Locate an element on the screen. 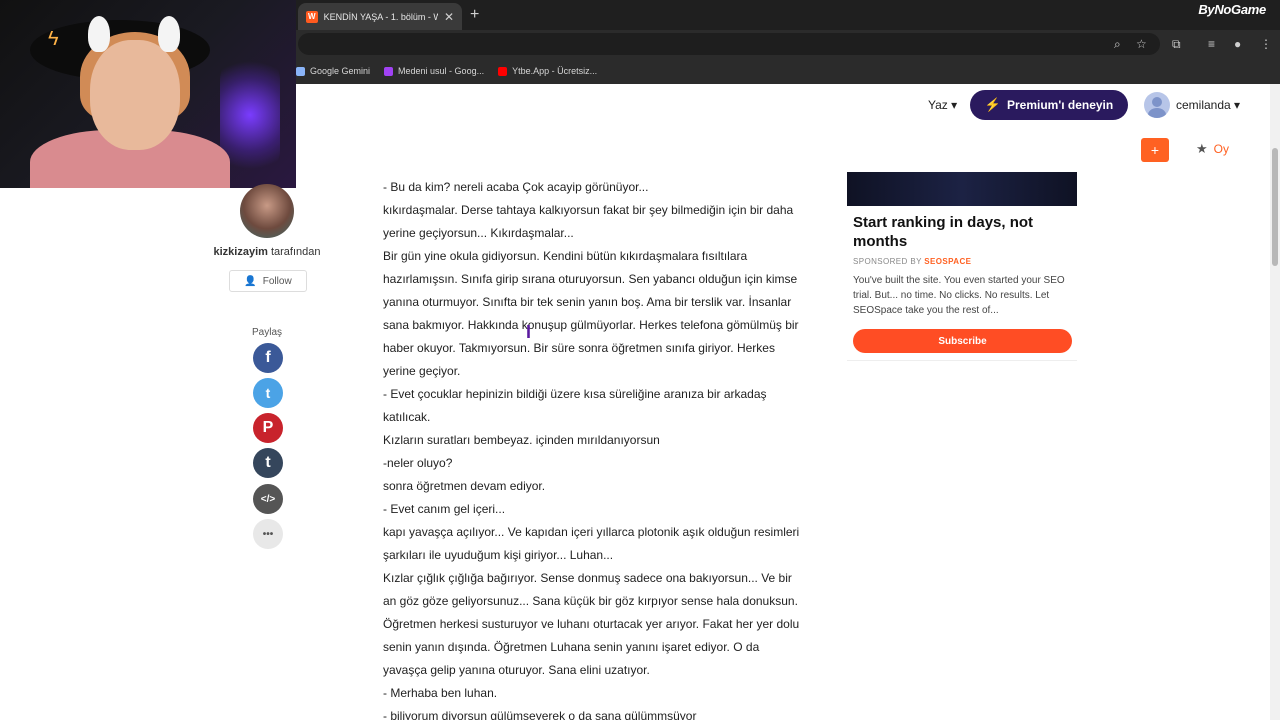 The image size is (1280, 720). add-person-icon: 👤 is located at coordinates (250, 281).